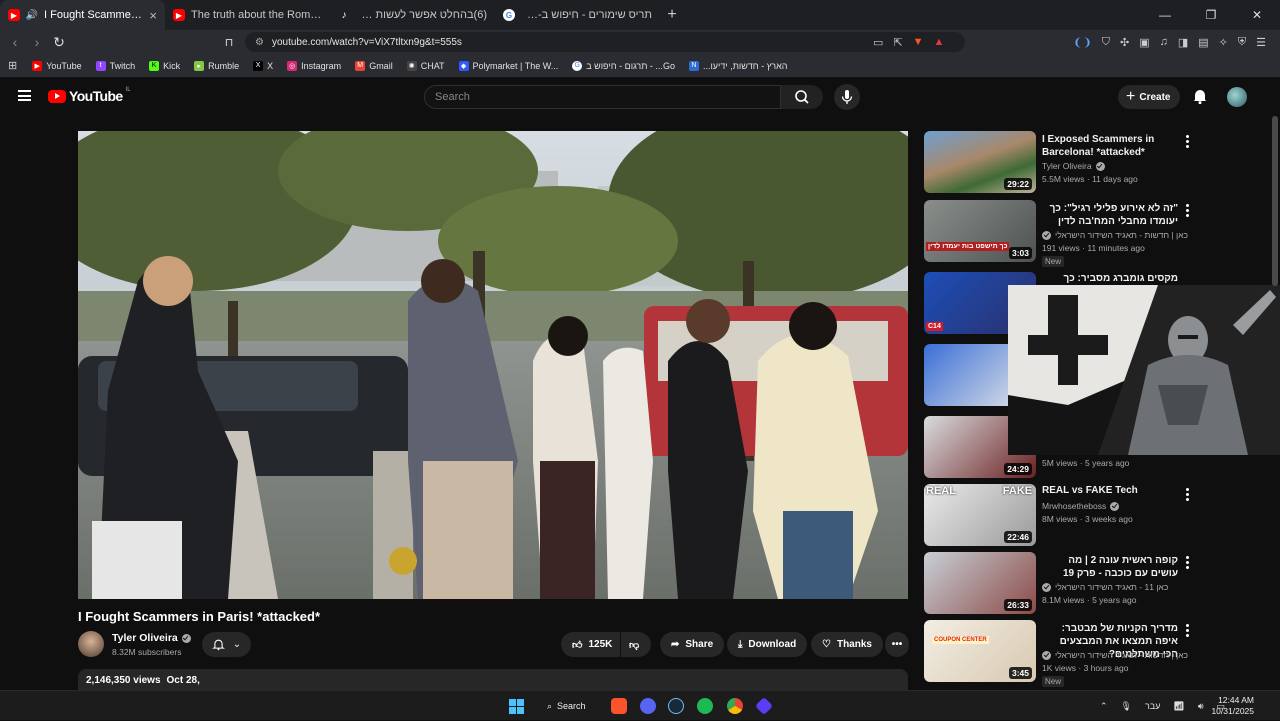  What do you see at coordinates (802, 97) in the screenshot?
I see `search-button` at bounding box center [802, 97].